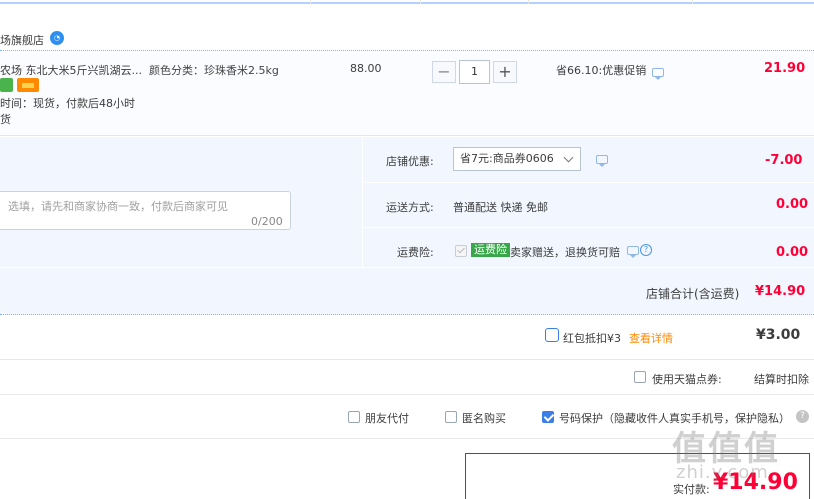  I want to click on quantity-input: 1, so click(474, 72).